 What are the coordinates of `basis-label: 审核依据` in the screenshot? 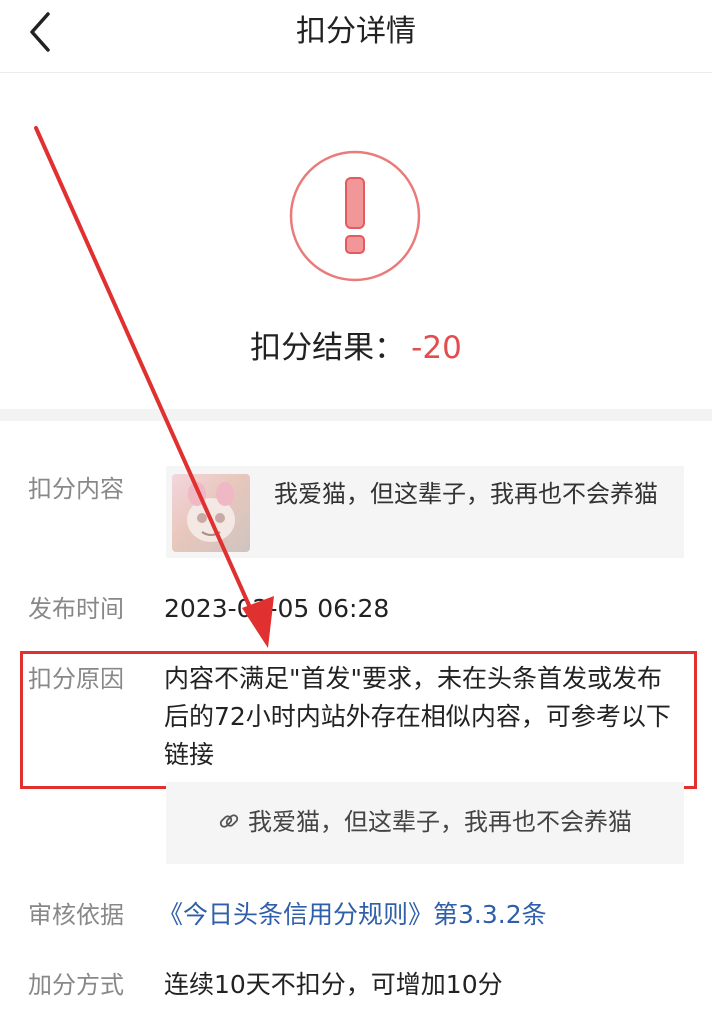 It's located at (76, 915).